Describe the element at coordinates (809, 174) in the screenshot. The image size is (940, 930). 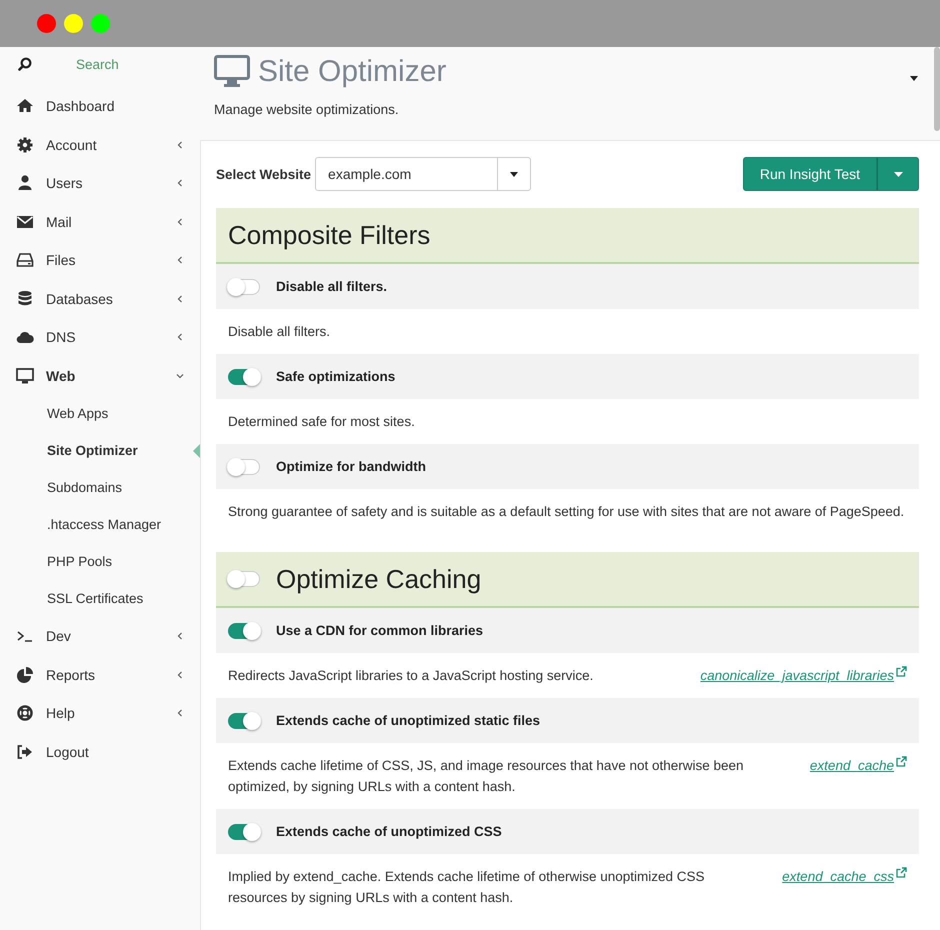
I see `run-test-button: Run Insight Test` at that location.